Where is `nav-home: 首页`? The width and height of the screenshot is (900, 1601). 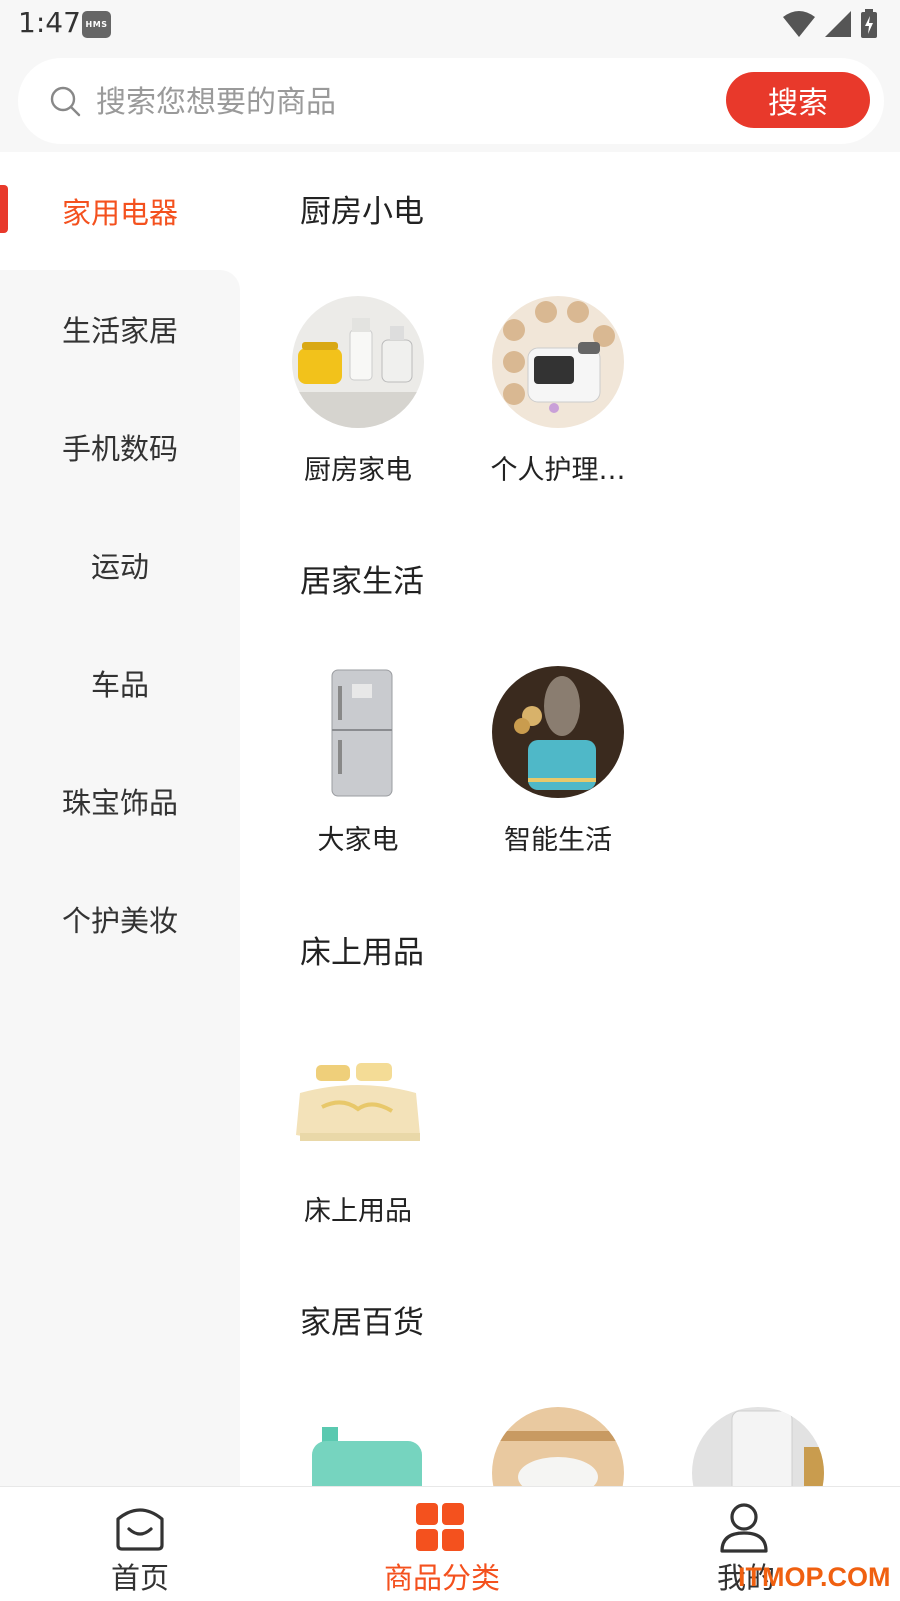
nav-home: 首页 is located at coordinates (140, 1544).